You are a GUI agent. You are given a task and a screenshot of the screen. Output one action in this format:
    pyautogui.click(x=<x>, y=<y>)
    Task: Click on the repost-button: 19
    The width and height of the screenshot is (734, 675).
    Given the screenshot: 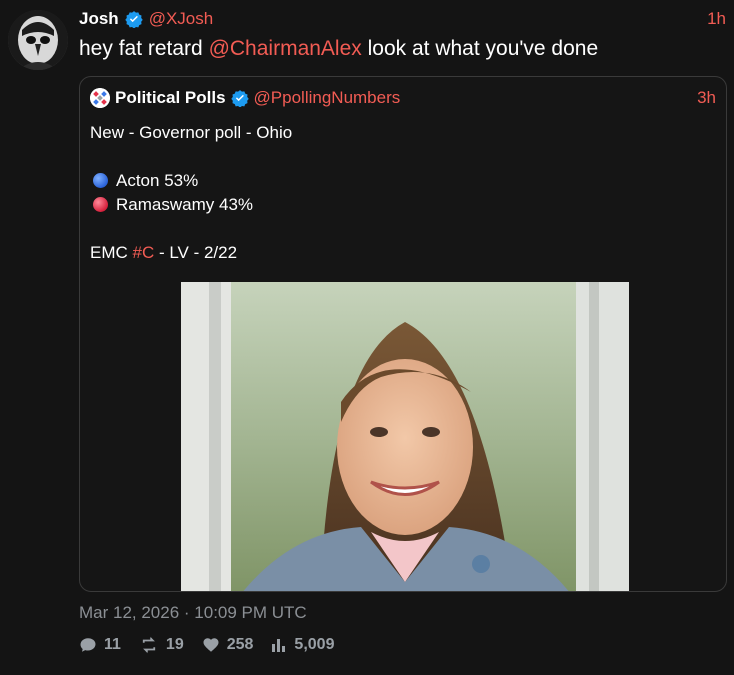 What is the action you would take?
    pyautogui.click(x=161, y=645)
    